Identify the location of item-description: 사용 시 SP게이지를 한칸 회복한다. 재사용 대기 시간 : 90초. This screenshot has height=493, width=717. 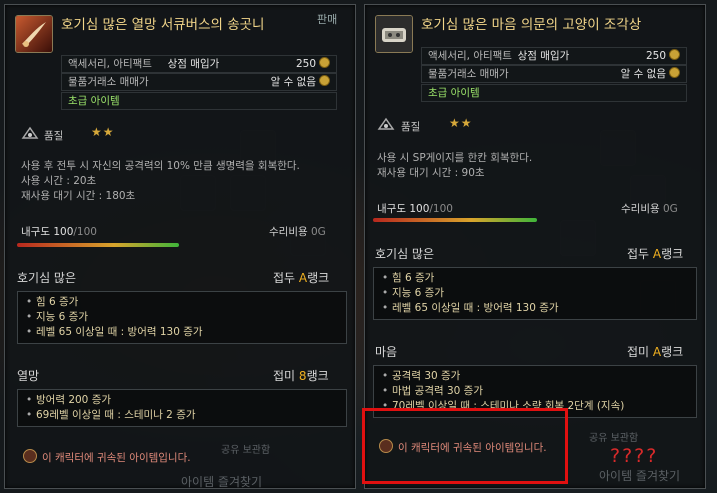
(454, 166).